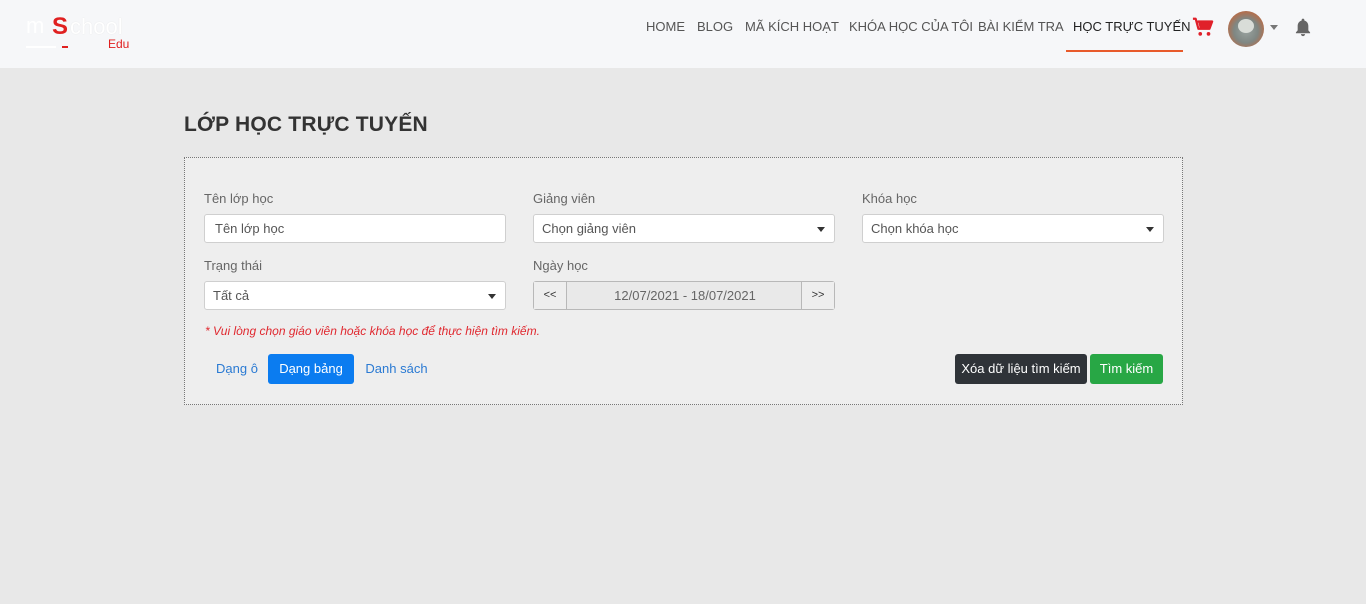 Image resolution: width=1366 pixels, height=604 pixels. I want to click on nav-active-underline, so click(1124, 51).